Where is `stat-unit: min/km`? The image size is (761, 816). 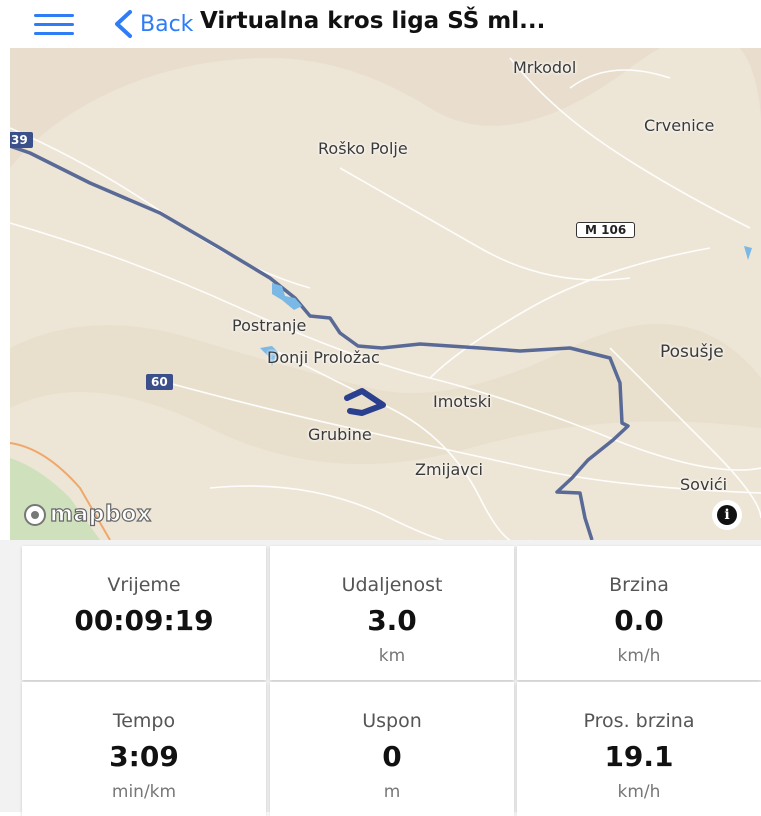 stat-unit: min/km is located at coordinates (144, 792).